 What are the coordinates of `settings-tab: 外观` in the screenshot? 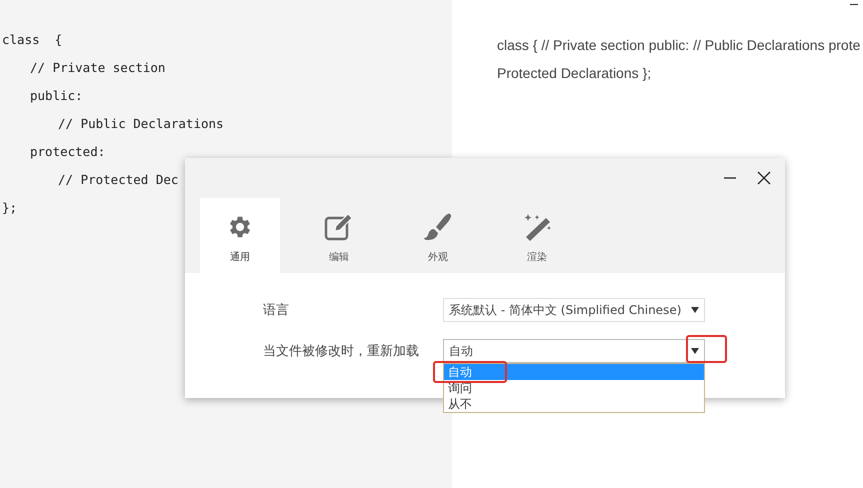 It's located at (438, 235).